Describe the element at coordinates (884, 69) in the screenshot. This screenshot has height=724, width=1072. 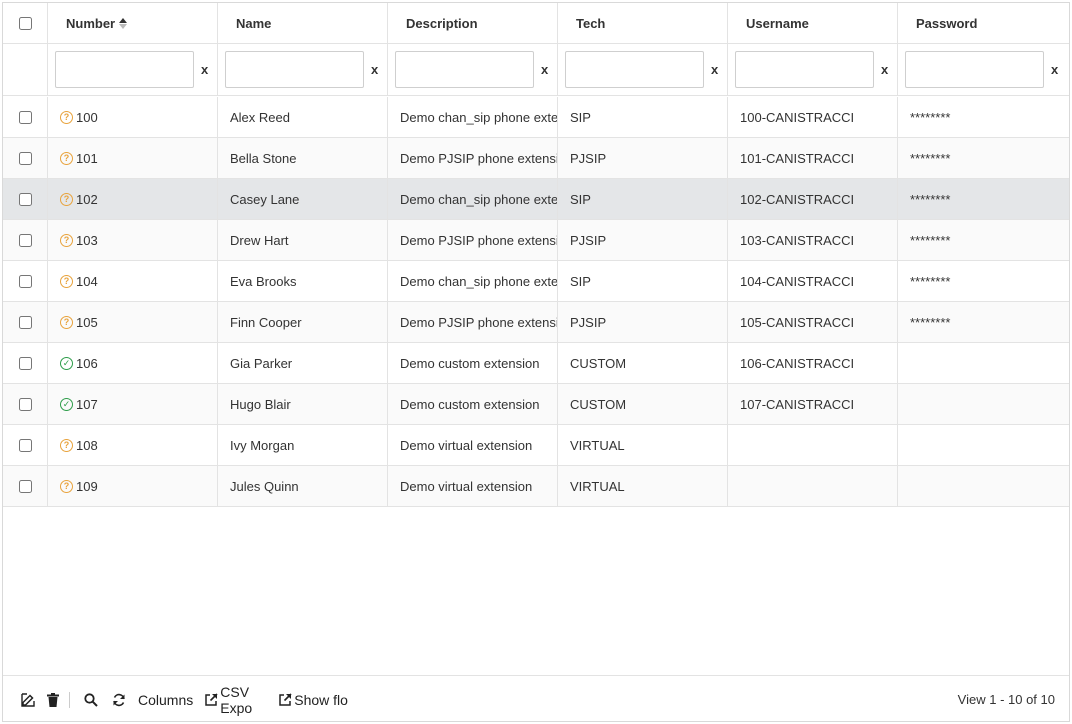
I see `filter-username-clear: x` at that location.